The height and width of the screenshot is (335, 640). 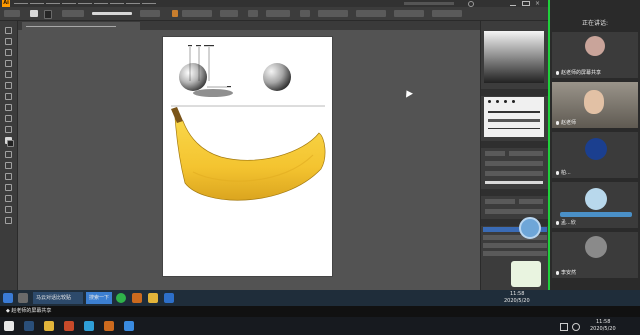 I want to click on rectangle-tool-icon, so click(x=8, y=96).